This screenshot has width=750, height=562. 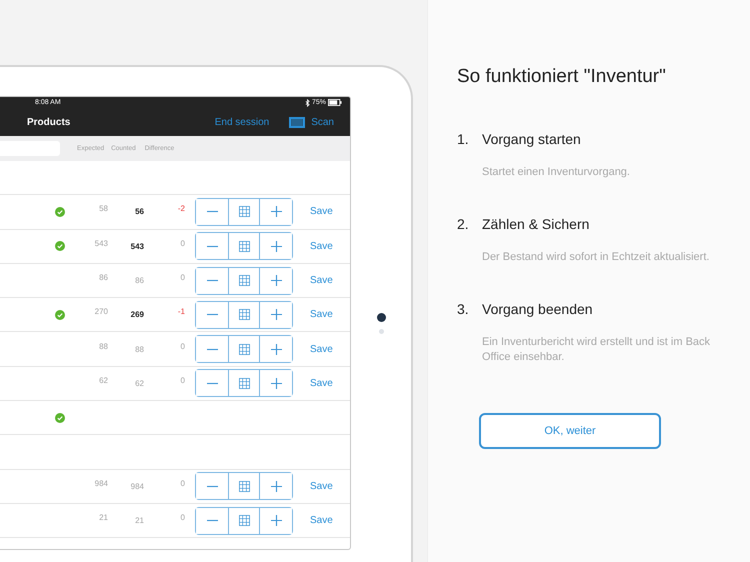 I want to click on step-title: Vorgang starten, so click(x=531, y=139).